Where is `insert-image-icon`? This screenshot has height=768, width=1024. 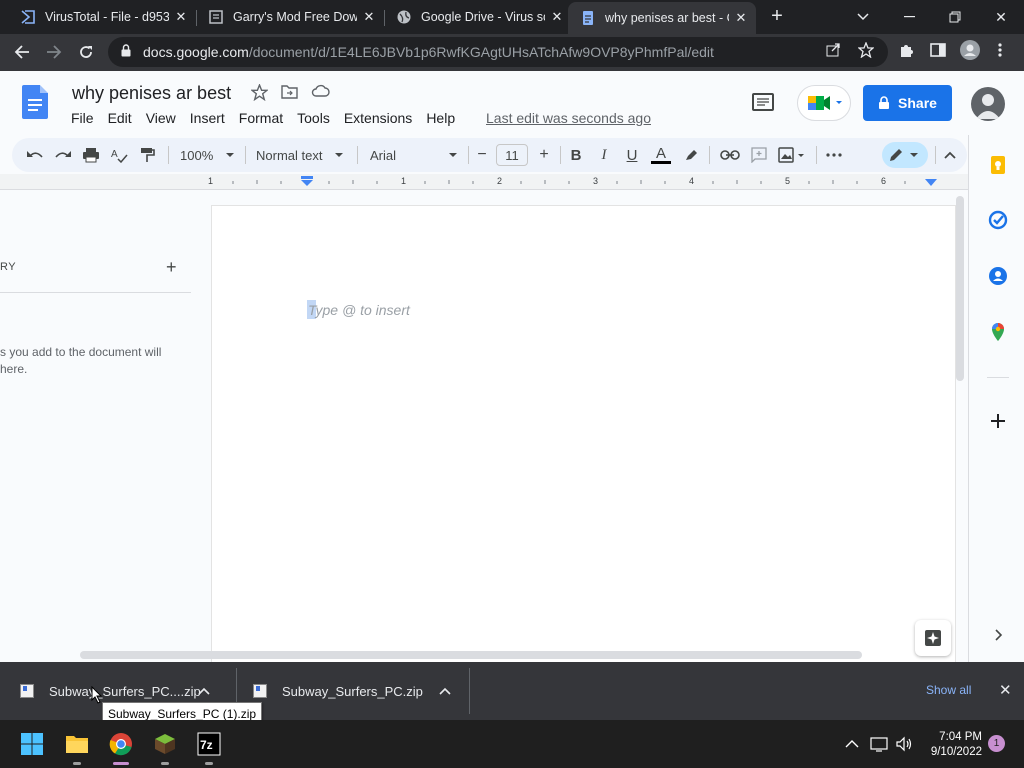
insert-image-icon is located at coordinates (792, 155).